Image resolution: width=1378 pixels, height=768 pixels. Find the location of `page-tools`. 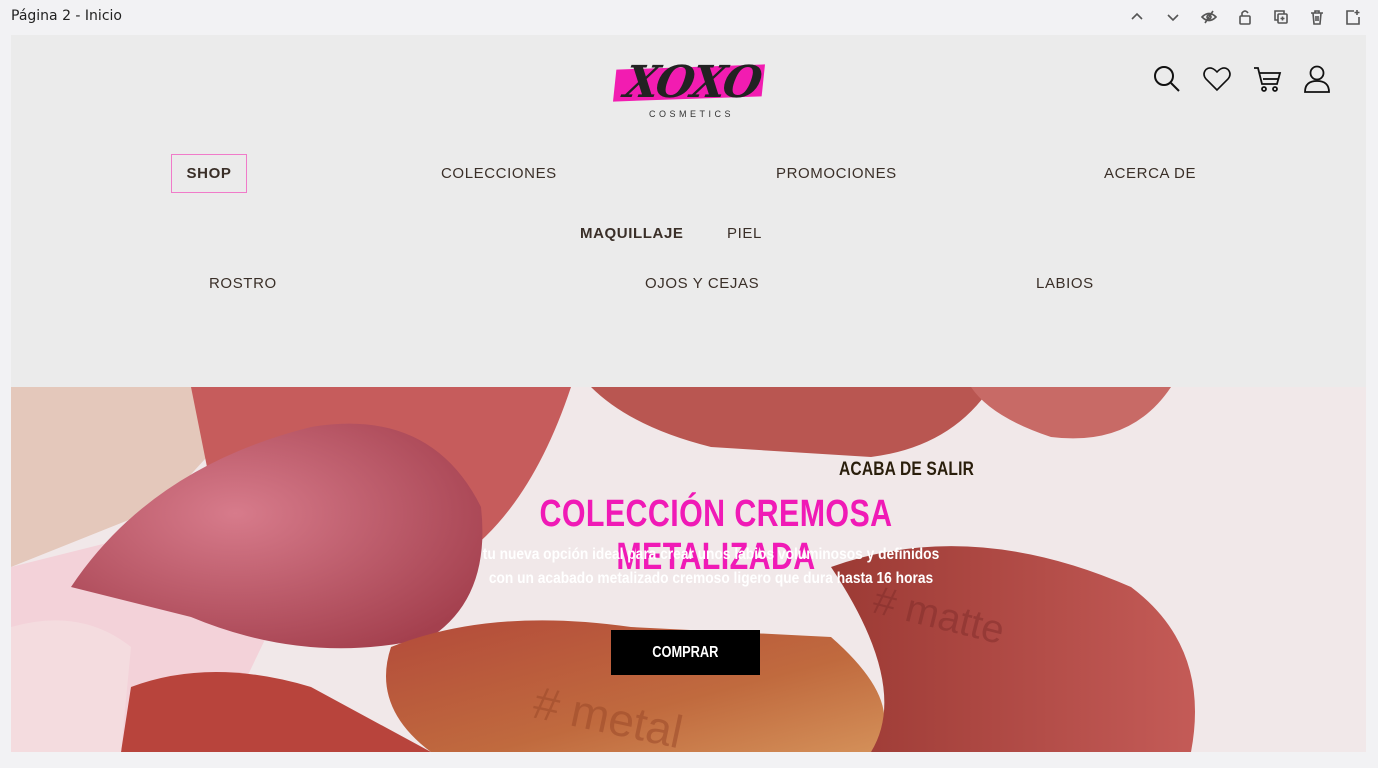

page-tools is located at coordinates (1245, 17).